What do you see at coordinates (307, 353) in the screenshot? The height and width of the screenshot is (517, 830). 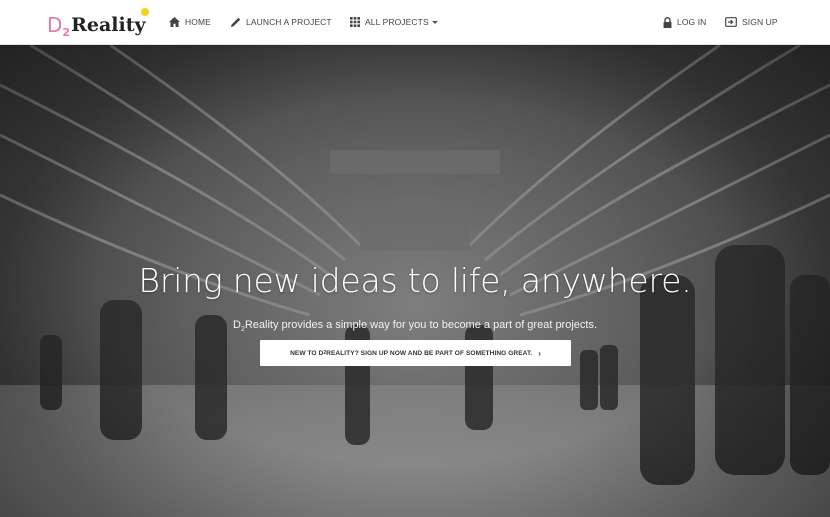 I see `cta-prefix: NEW TO D` at bounding box center [307, 353].